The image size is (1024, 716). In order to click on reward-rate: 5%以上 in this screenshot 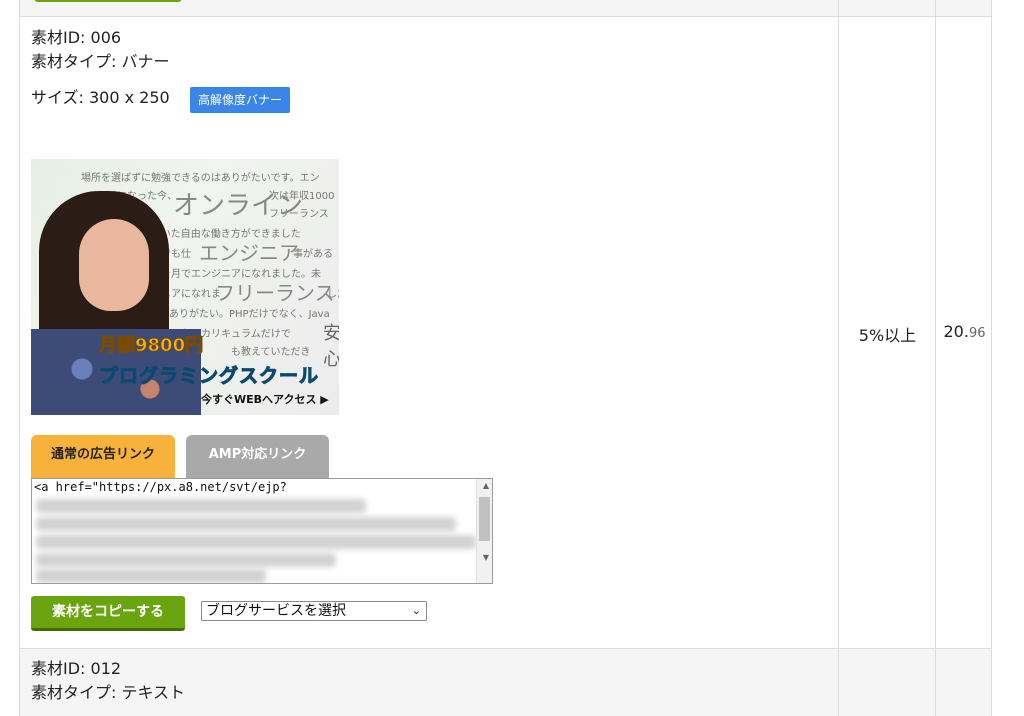, I will do `click(887, 335)`.